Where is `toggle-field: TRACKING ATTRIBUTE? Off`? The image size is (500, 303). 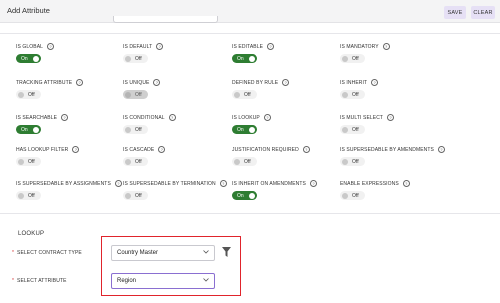 toggle-field: TRACKING ATTRIBUTE? Off is located at coordinates (50, 89).